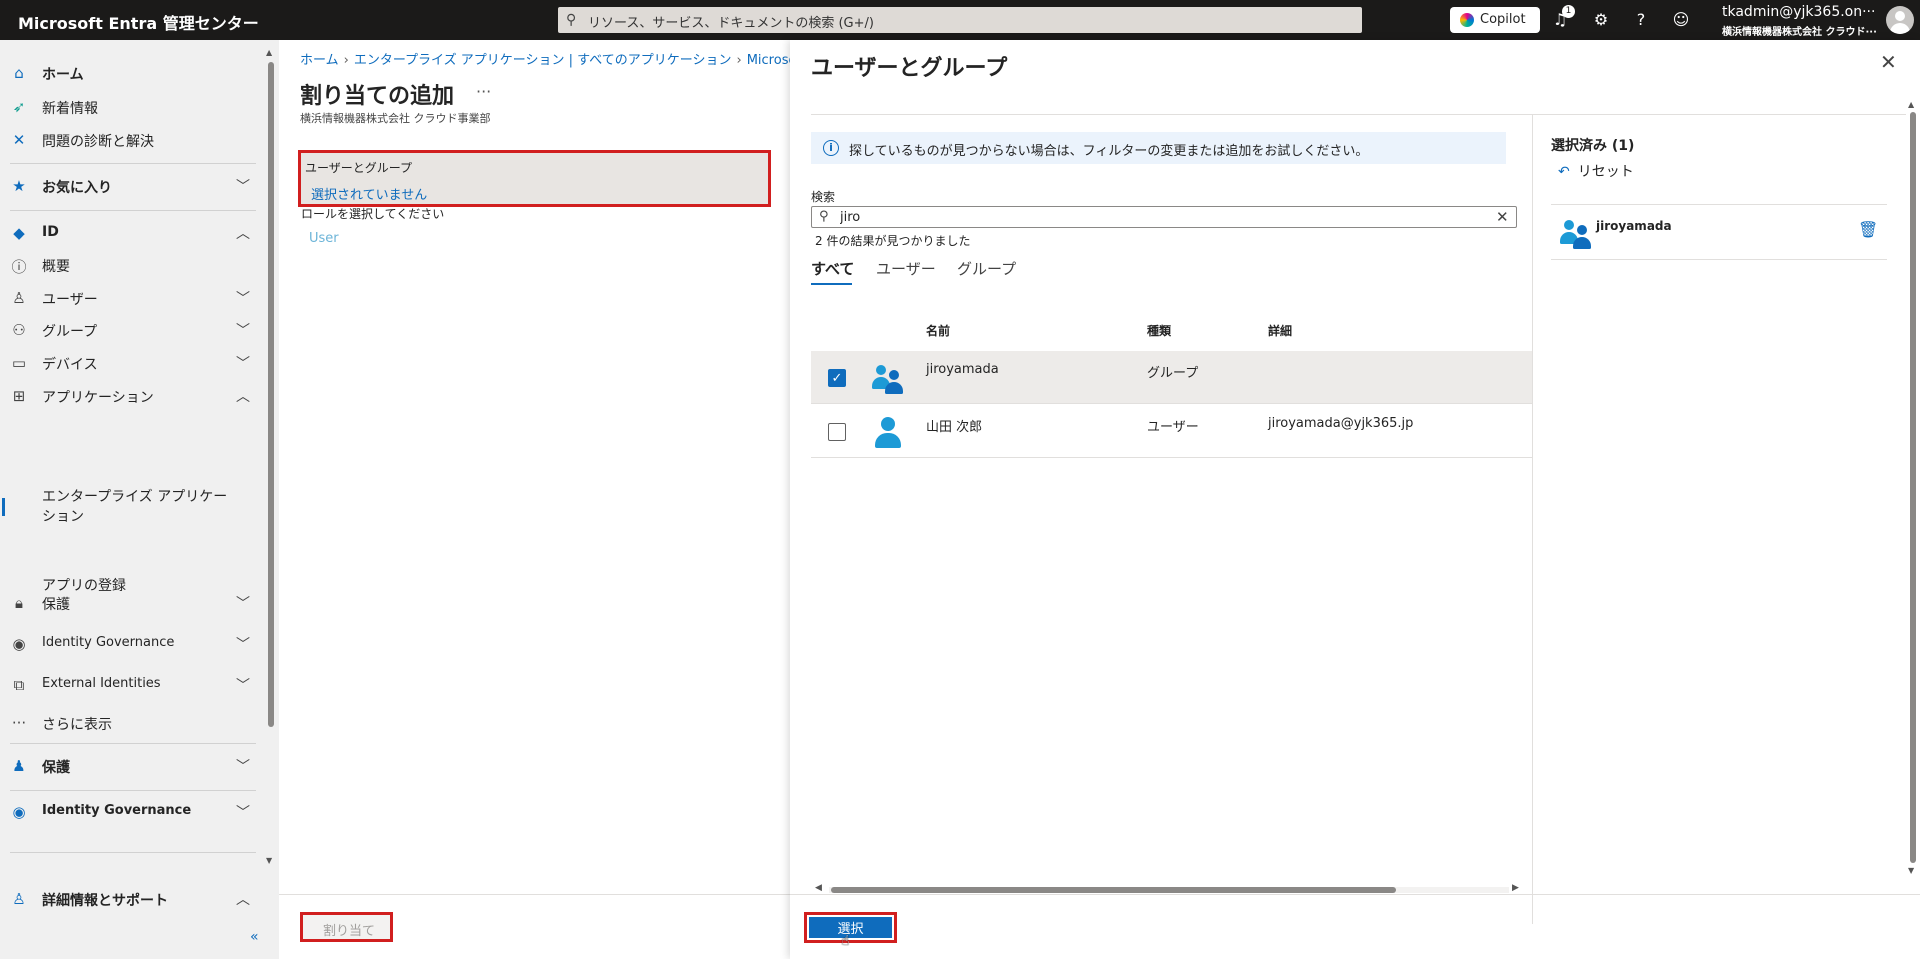 The height and width of the screenshot is (959, 1920). What do you see at coordinates (909, 68) in the screenshot?
I see `panel-title: ユーザーとグループ` at bounding box center [909, 68].